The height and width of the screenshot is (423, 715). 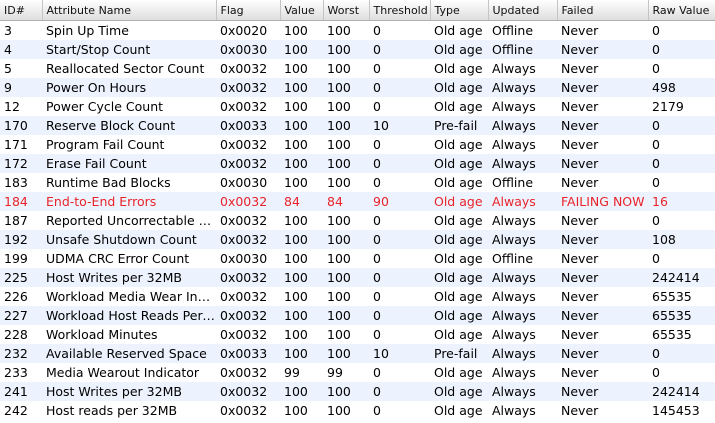 What do you see at coordinates (21, 163) in the screenshot?
I see `cell-id: 172` at bounding box center [21, 163].